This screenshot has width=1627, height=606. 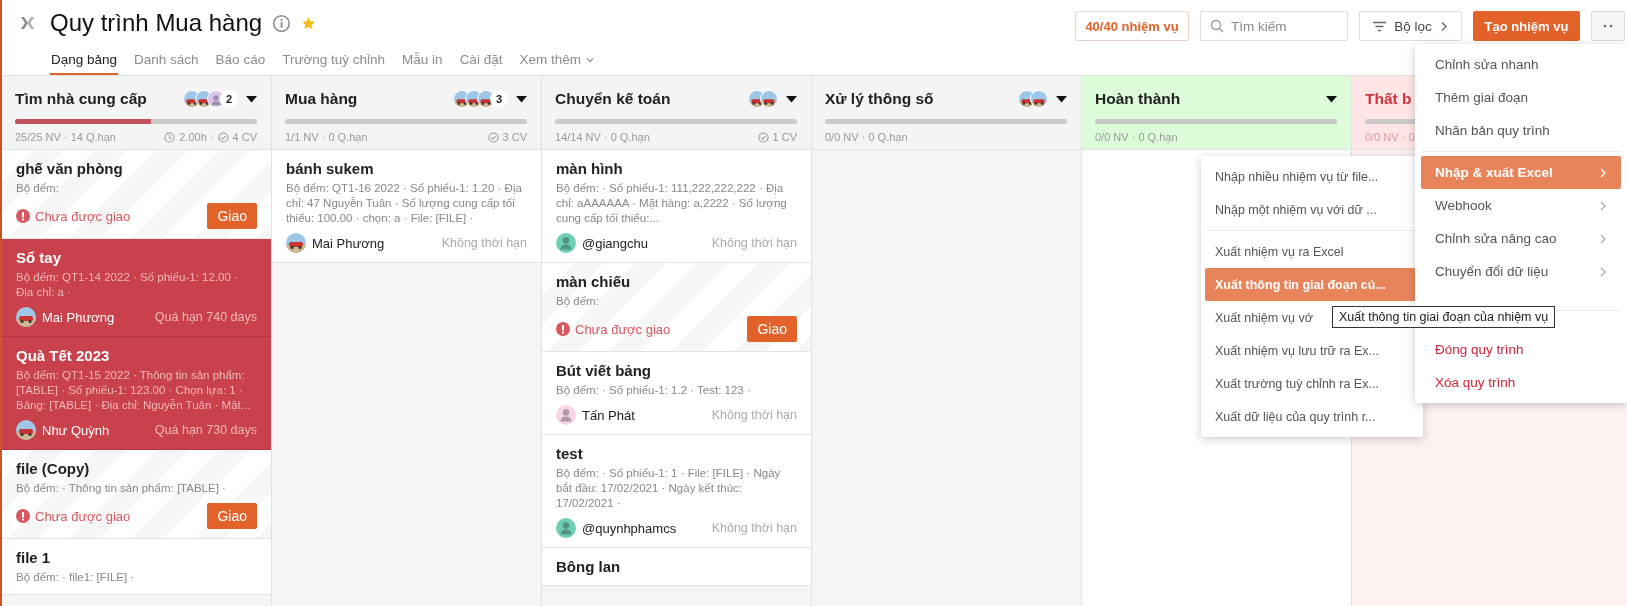 What do you see at coordinates (28, 23) in the screenshot?
I see `logo-icon` at bounding box center [28, 23].